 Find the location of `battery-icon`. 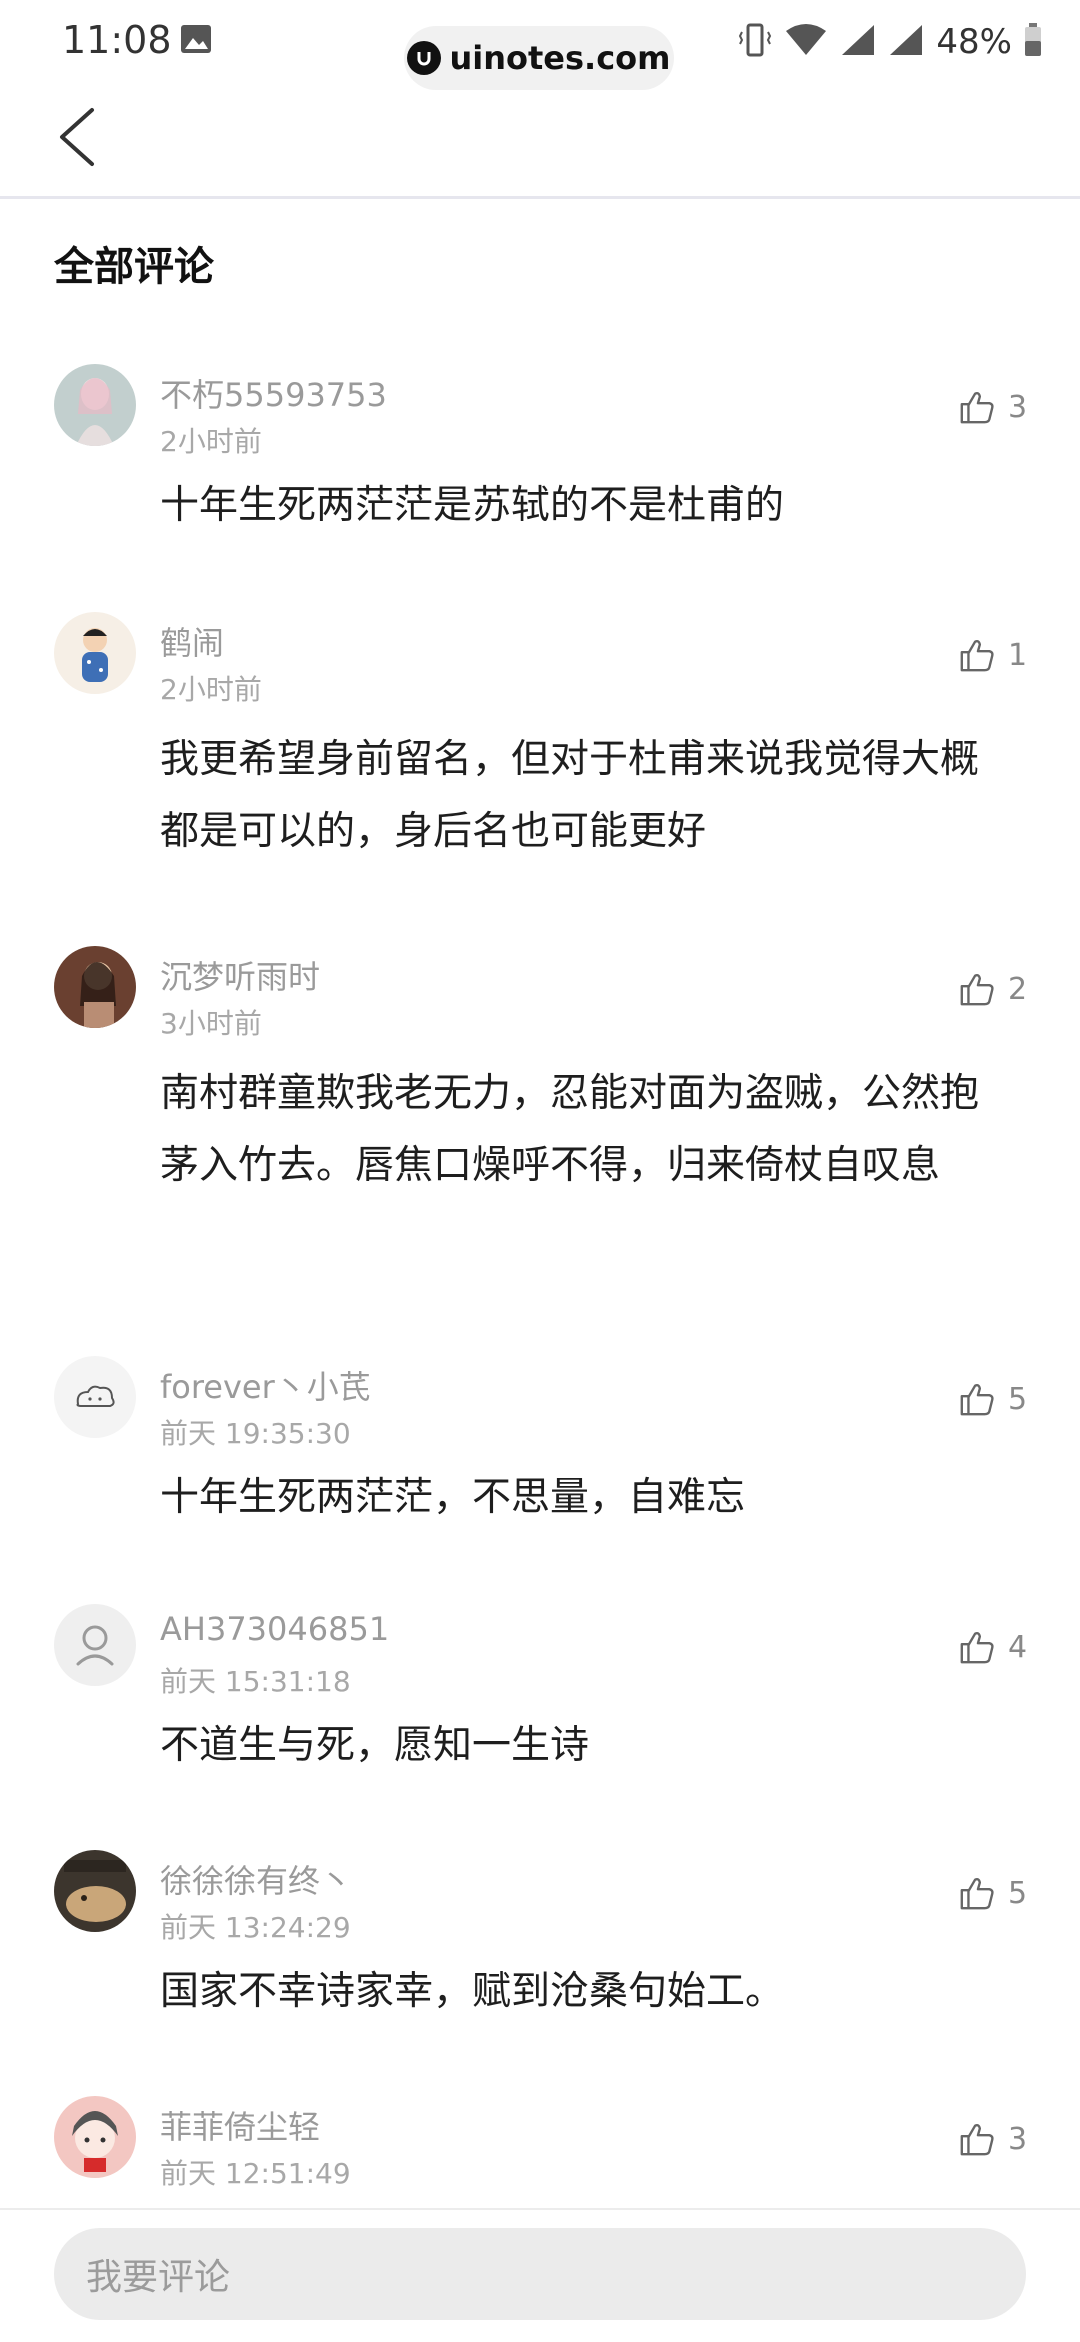

battery-icon is located at coordinates (1033, 42).